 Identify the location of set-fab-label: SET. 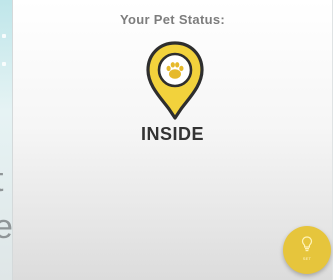
(307, 258).